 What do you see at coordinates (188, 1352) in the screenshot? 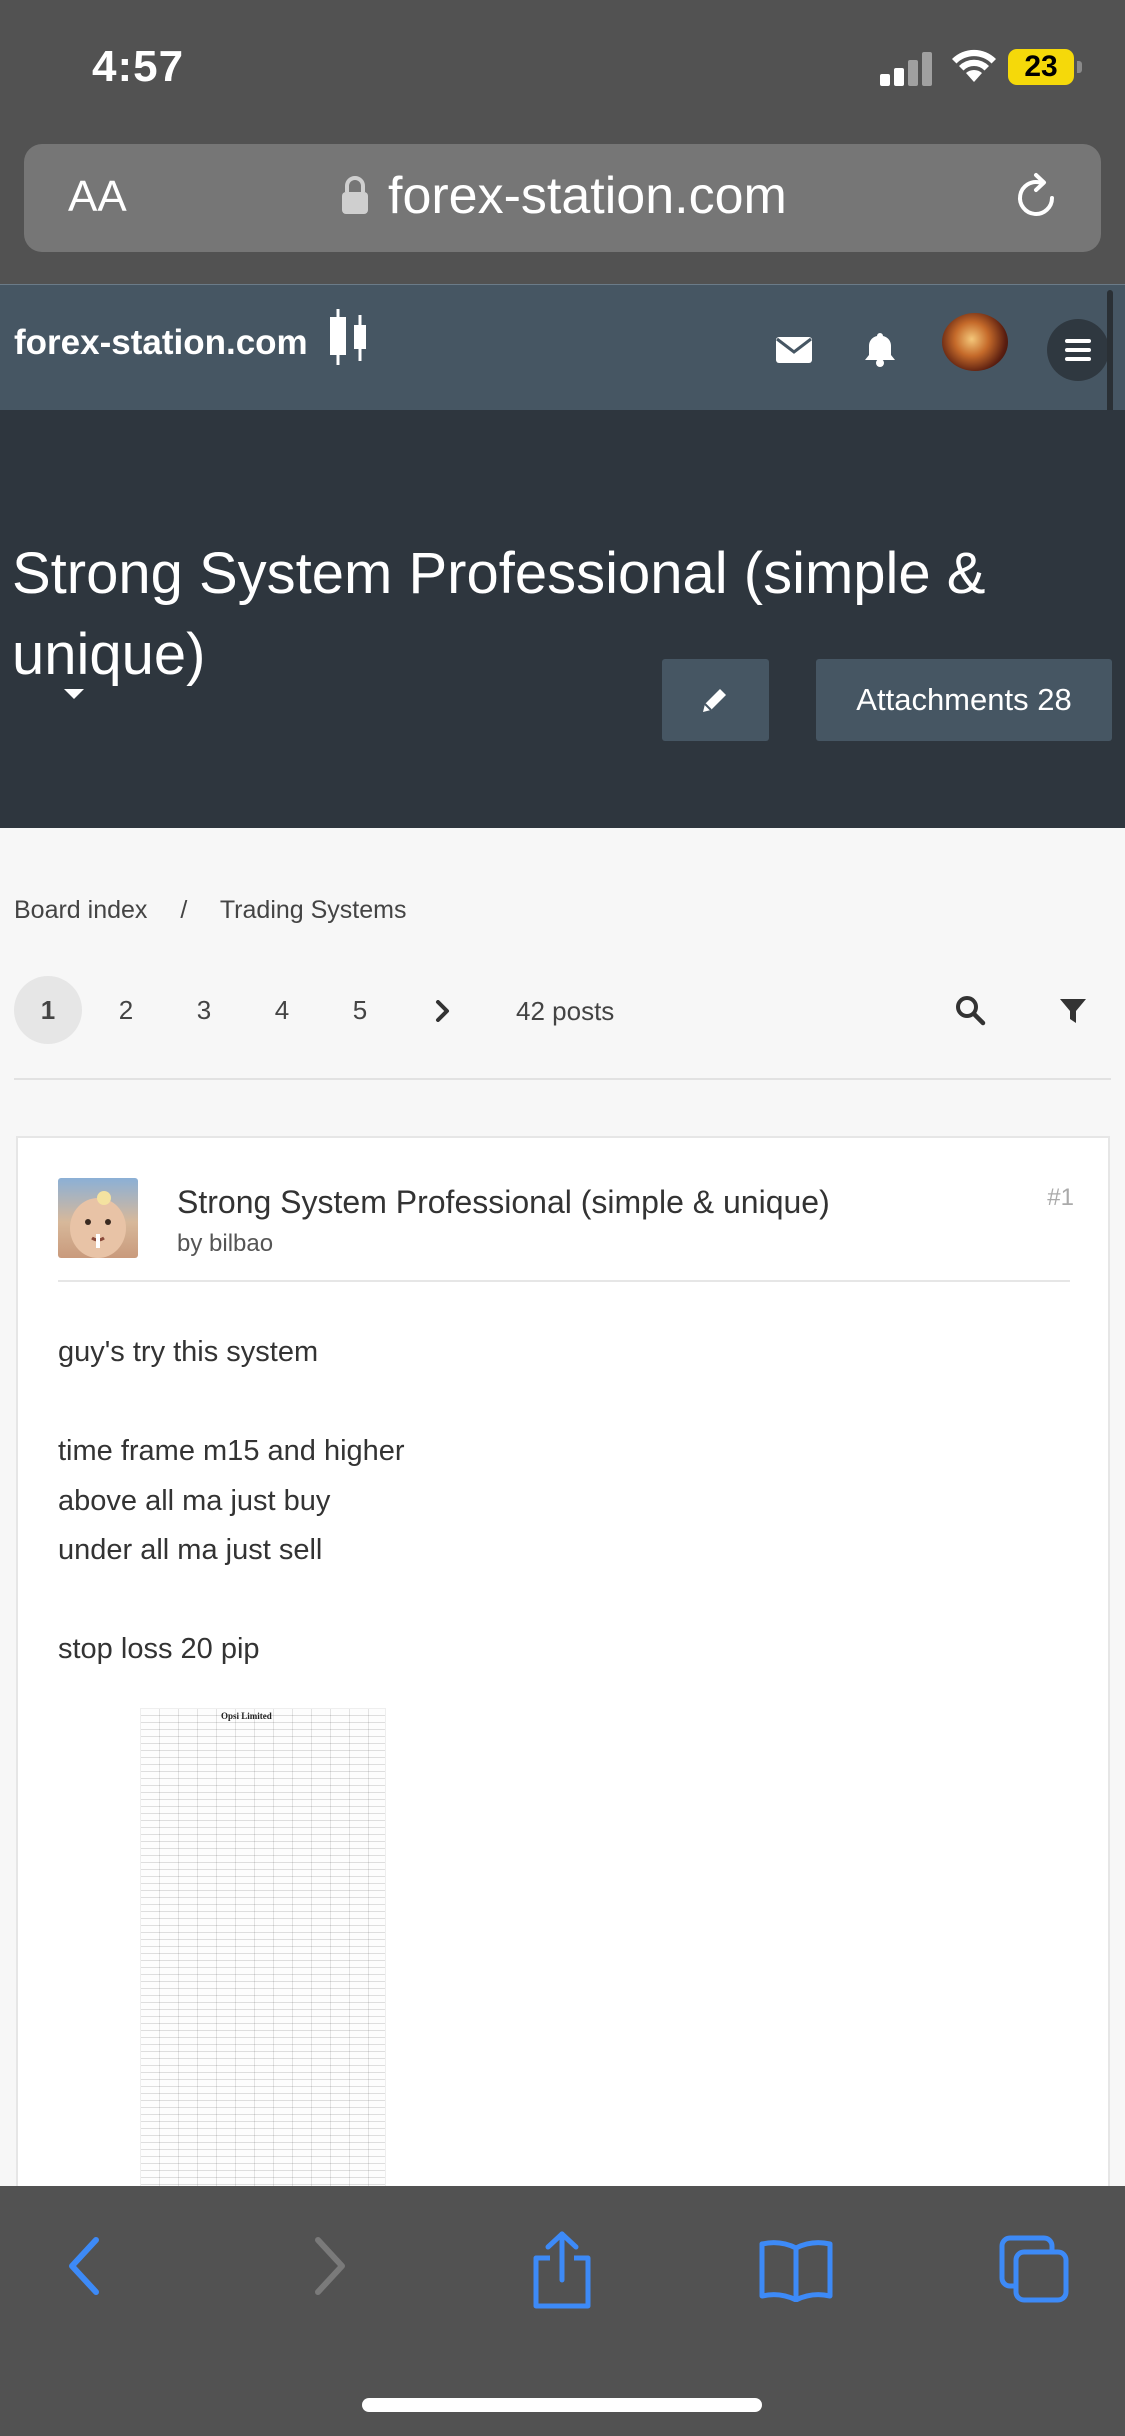
I see `post-line: guy's try this system` at bounding box center [188, 1352].